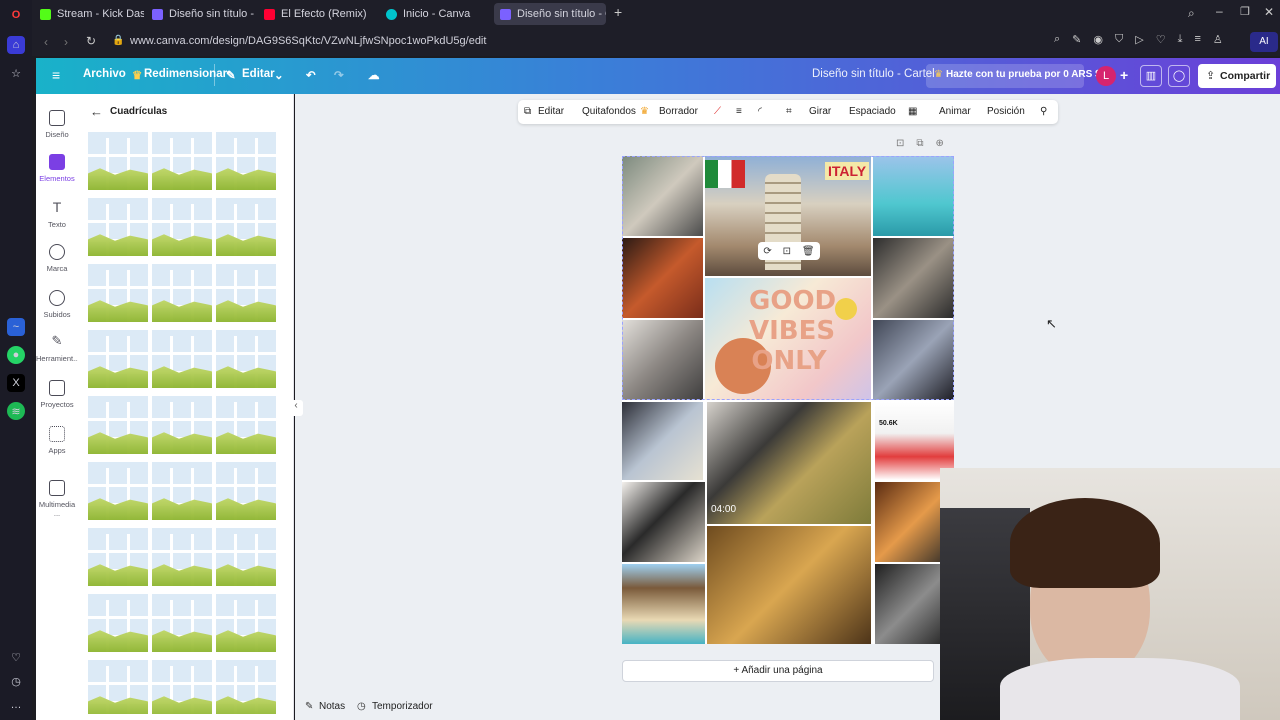 The width and height of the screenshot is (1280, 720). Describe the element at coordinates (332, 706) in the screenshot. I see `notes-button: Notas` at that location.